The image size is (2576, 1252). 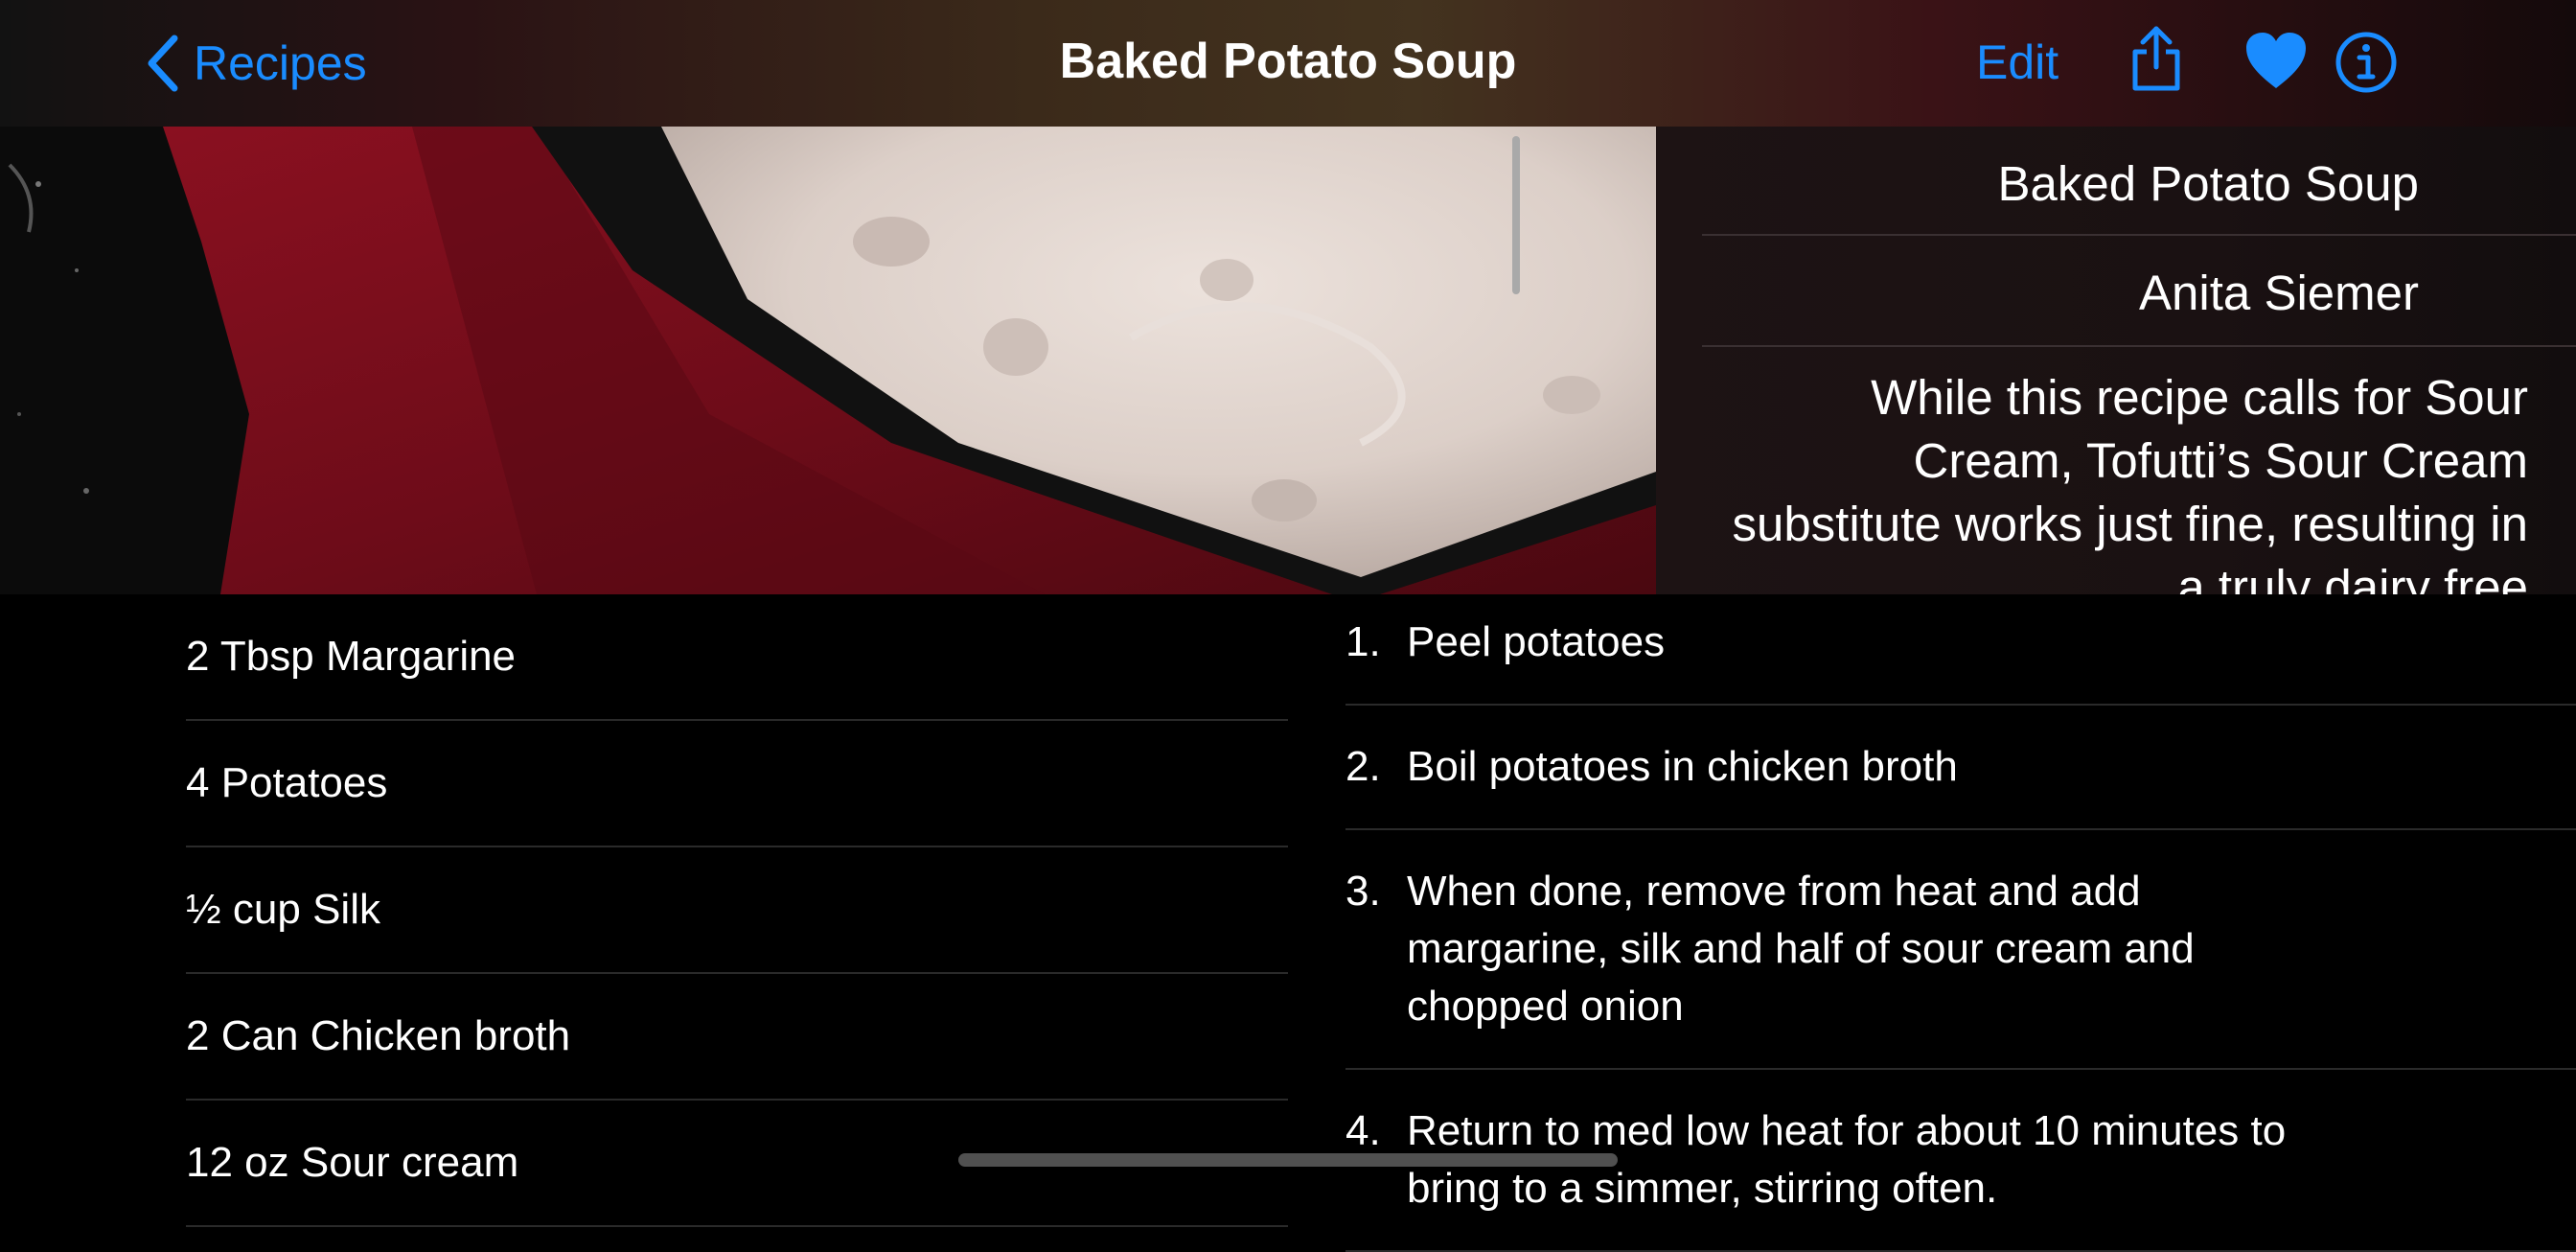 What do you see at coordinates (1682, 766) in the screenshot?
I see `step-text: Boil potatoes in chicken broth` at bounding box center [1682, 766].